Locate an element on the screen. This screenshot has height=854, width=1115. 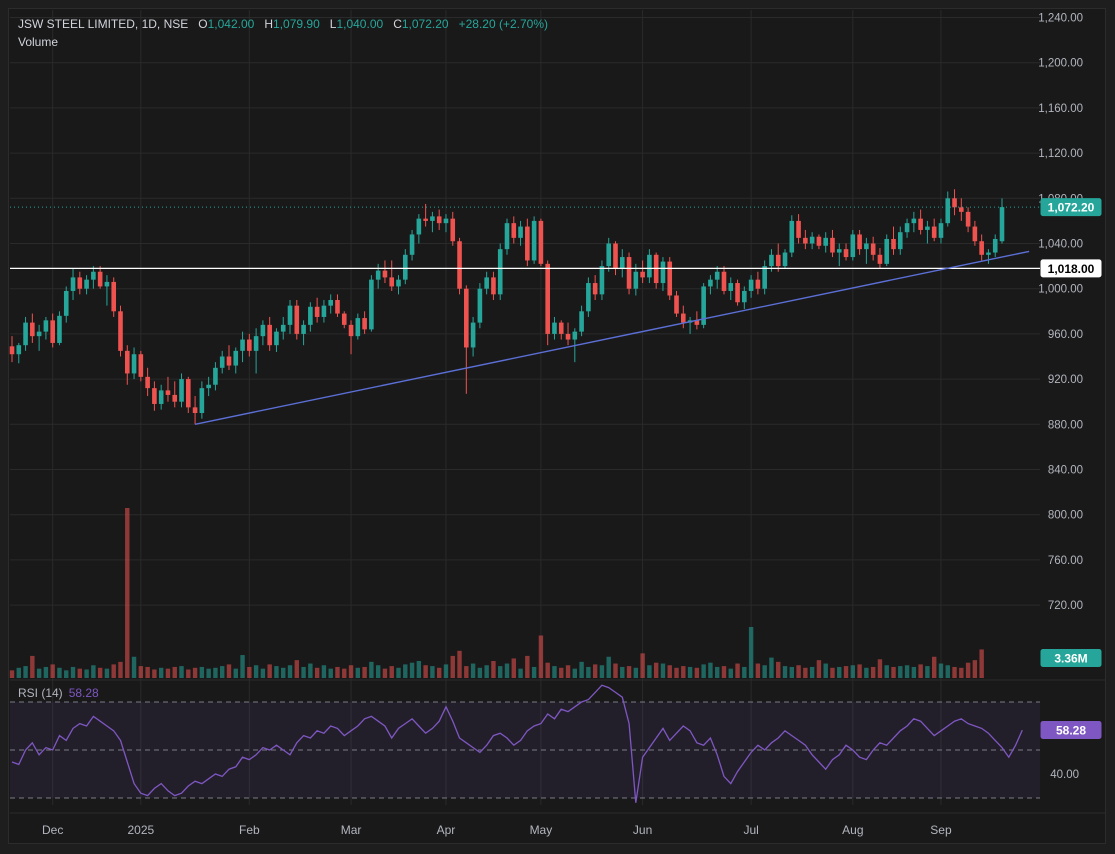
change-value: +28.20 (+2.70%) is located at coordinates (503, 24).